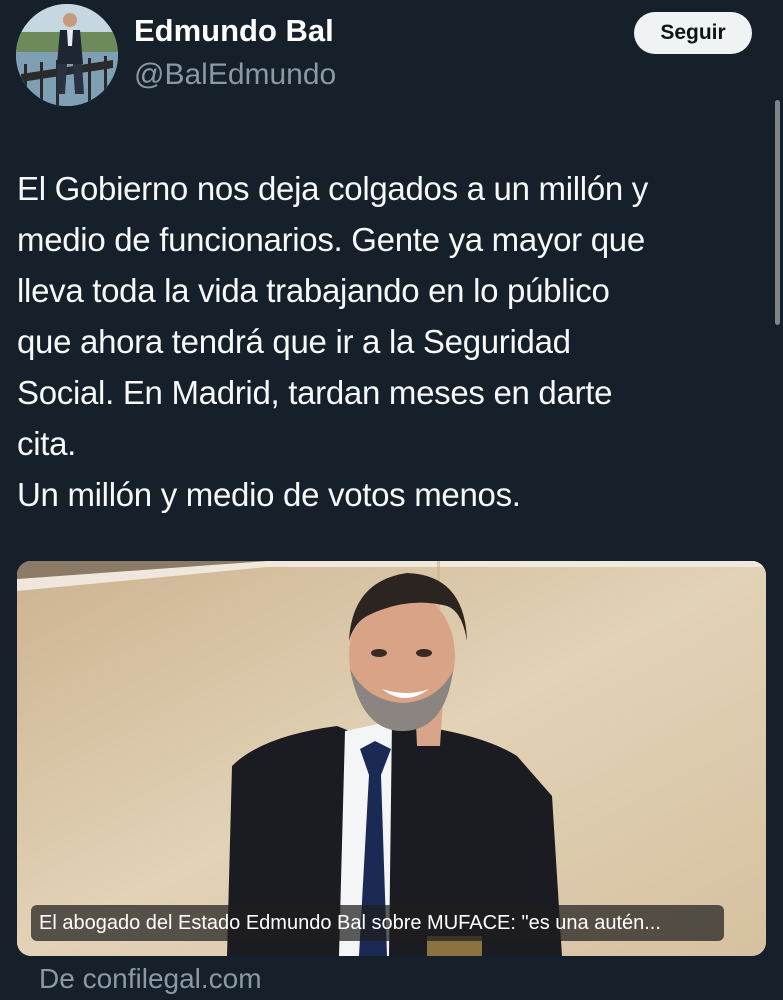  Describe the element at coordinates (234, 31) in the screenshot. I see `author-display-name: Edmundo Bal` at that location.